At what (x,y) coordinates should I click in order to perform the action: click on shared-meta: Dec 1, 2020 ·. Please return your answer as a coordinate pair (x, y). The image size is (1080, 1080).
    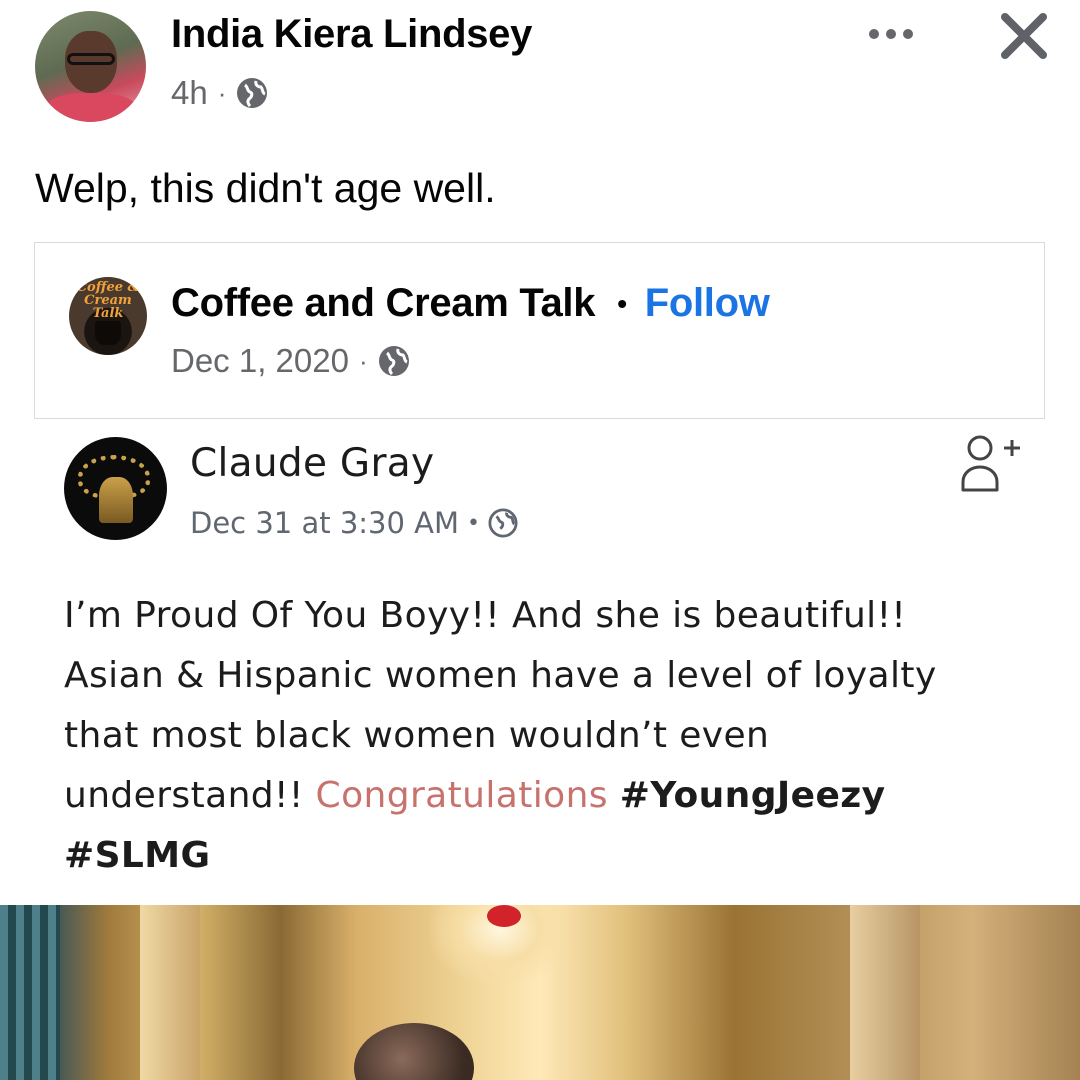
    Looking at the image, I should click on (290, 361).